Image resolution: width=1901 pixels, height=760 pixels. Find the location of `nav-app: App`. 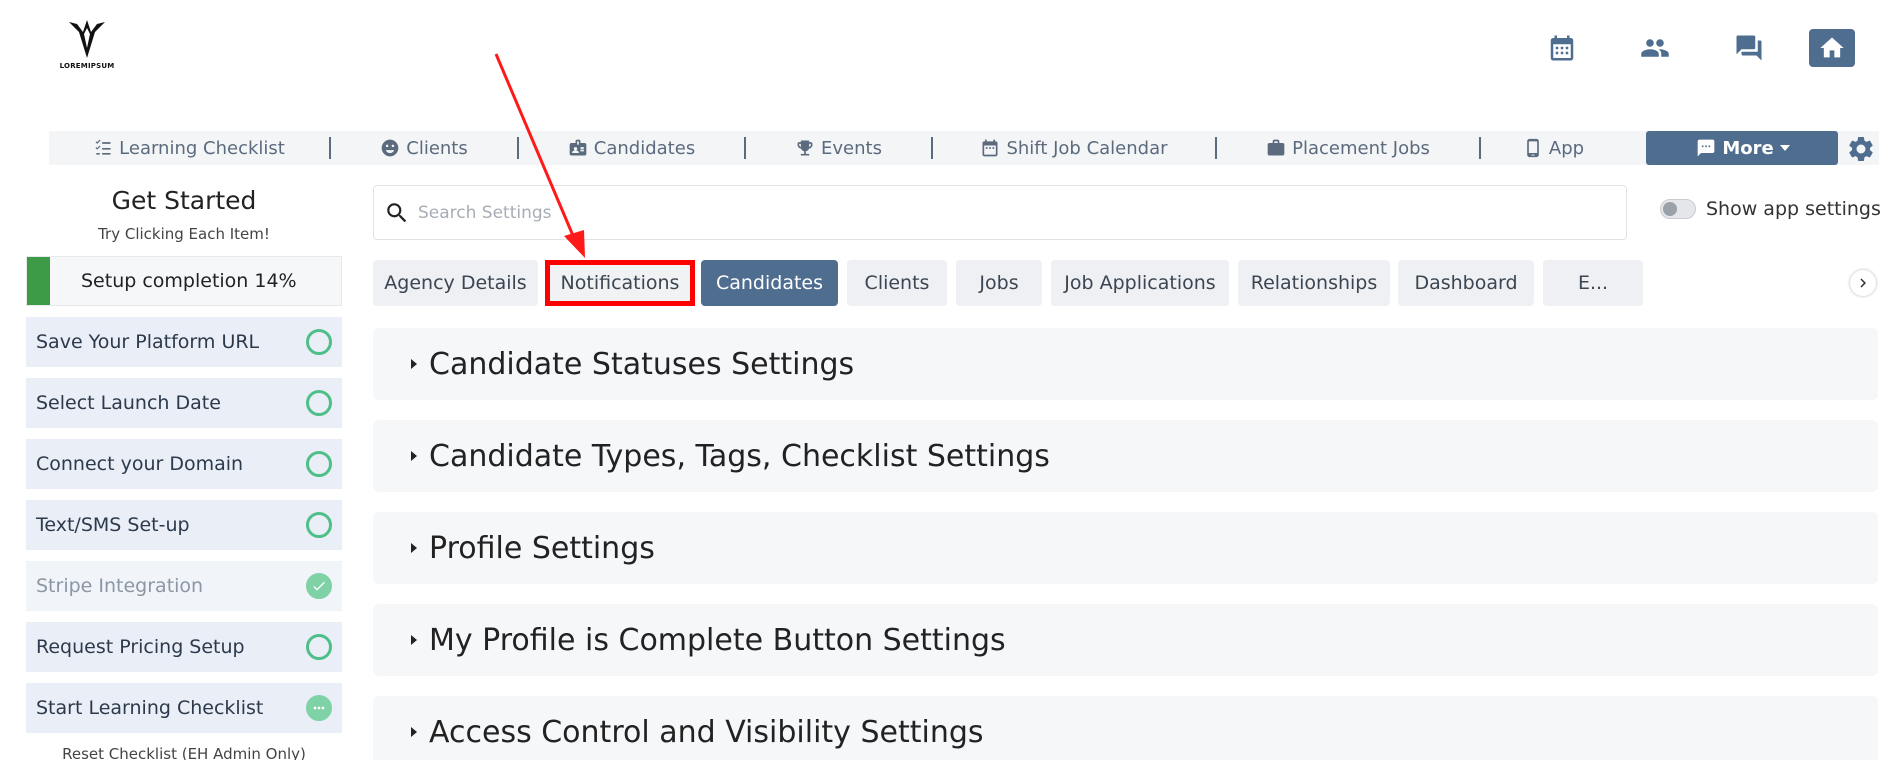

nav-app: App is located at coordinates (1553, 148).